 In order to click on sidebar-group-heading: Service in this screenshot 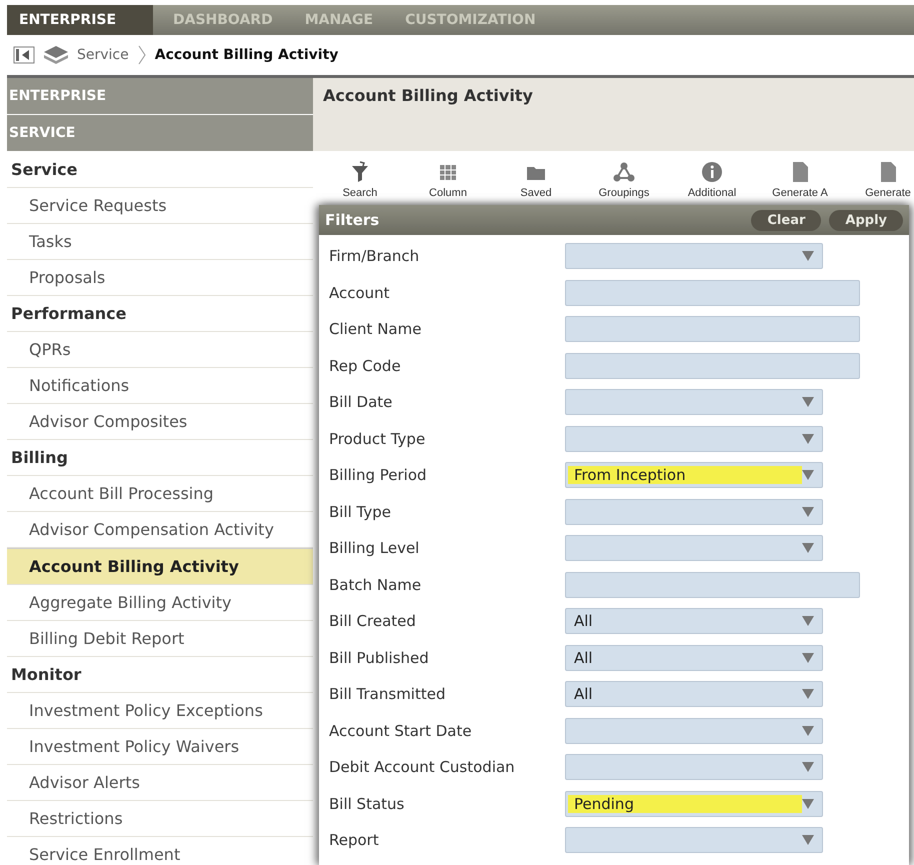, I will do `click(160, 170)`.